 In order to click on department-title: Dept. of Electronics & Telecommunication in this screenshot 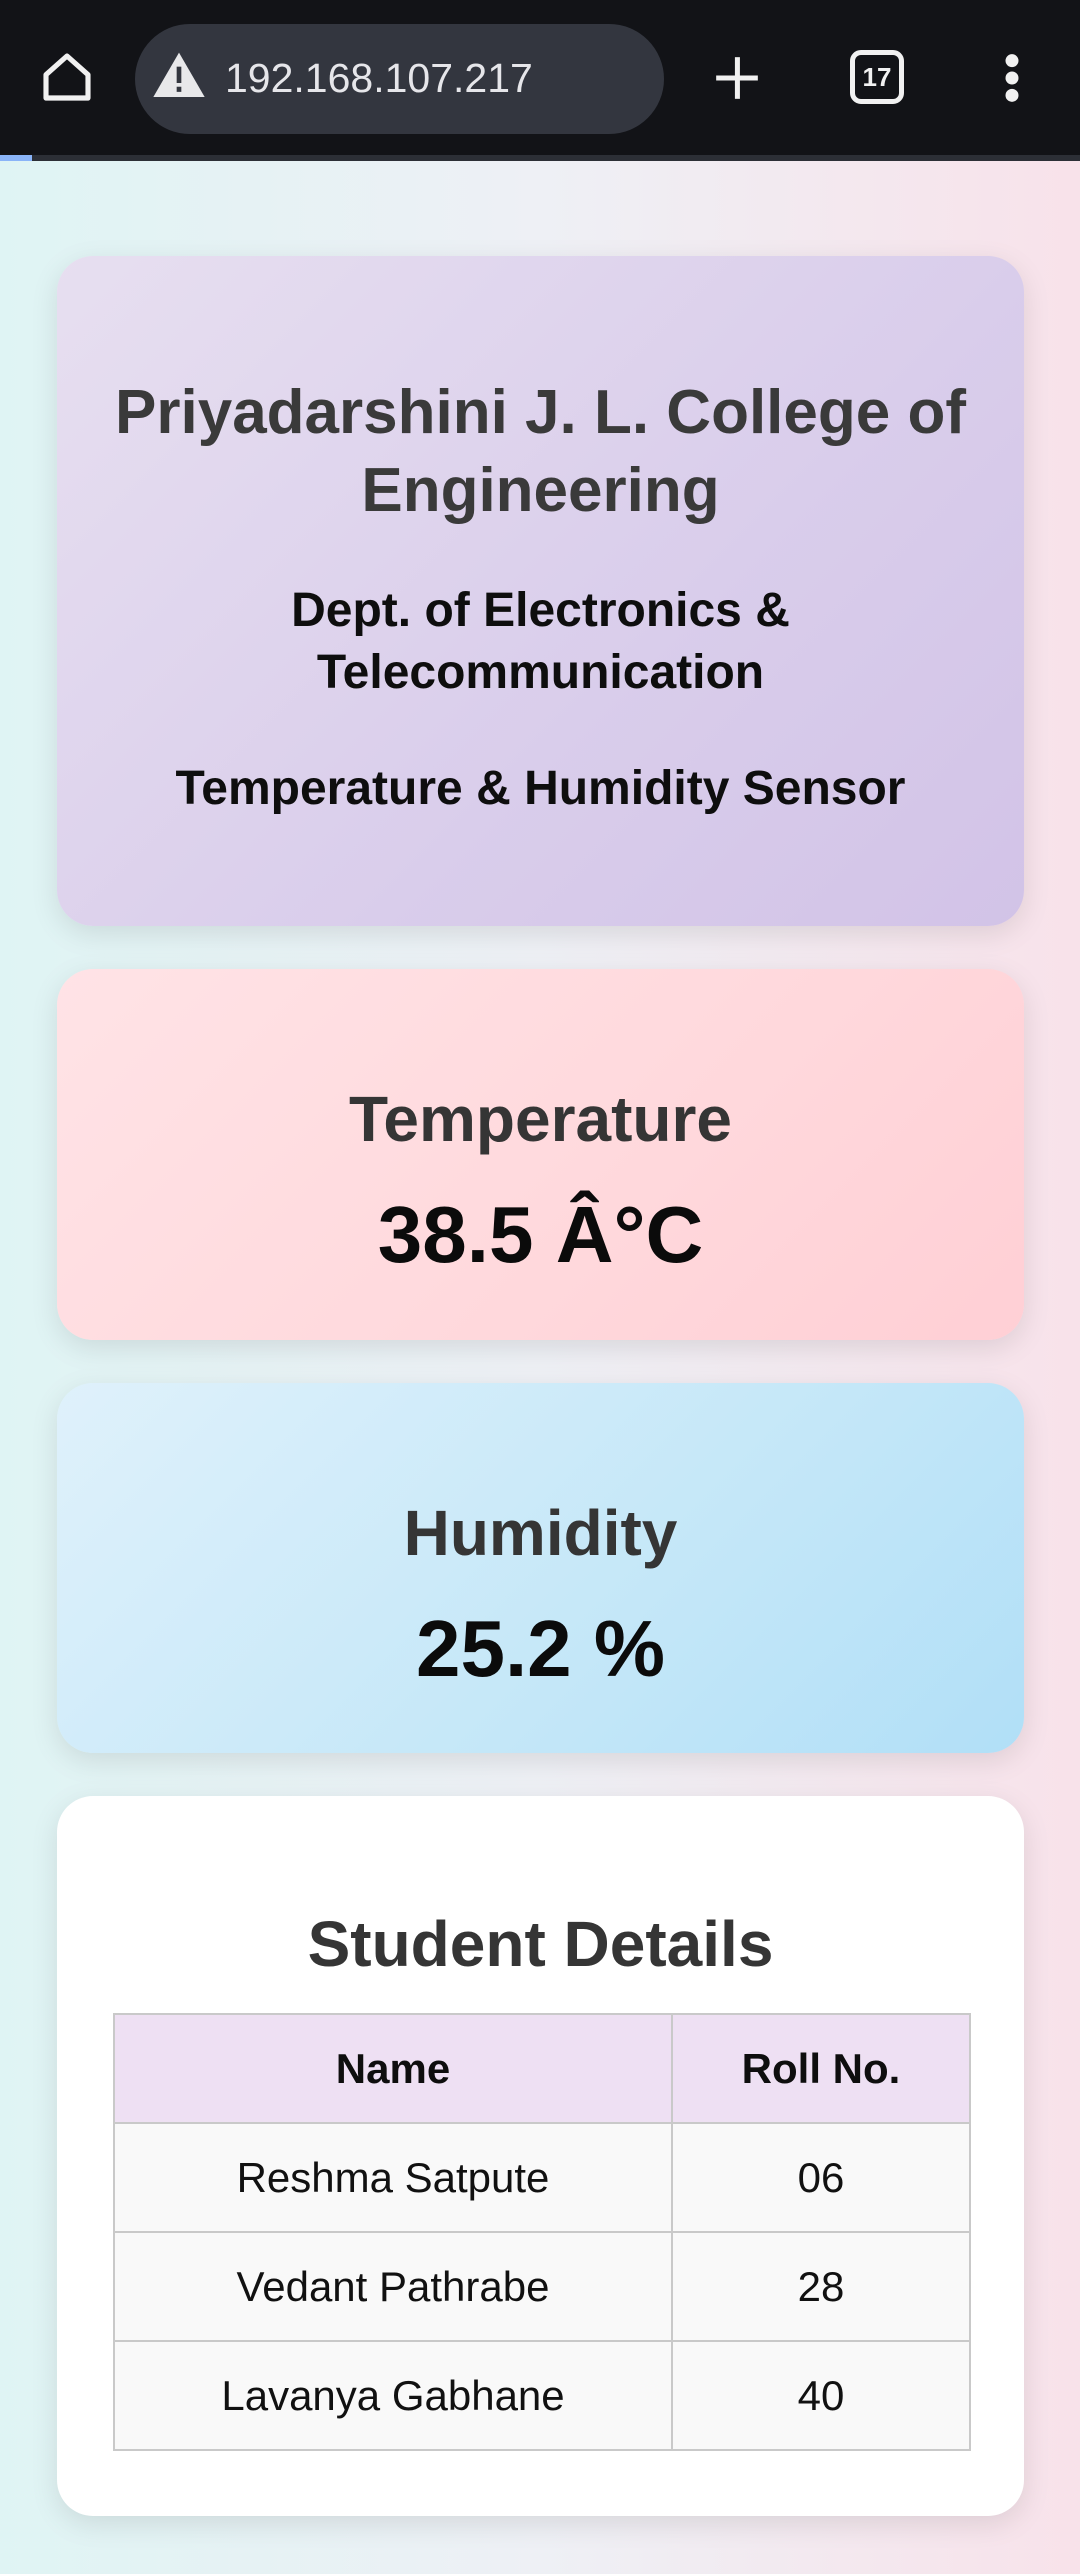, I will do `click(540, 641)`.